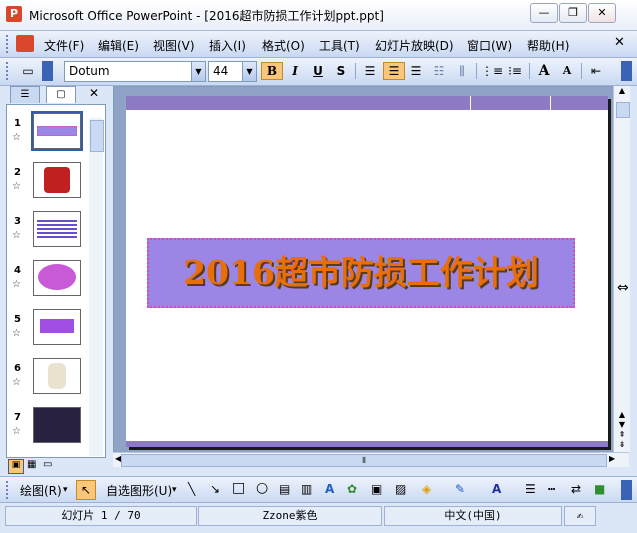 The width and height of the screenshot is (637, 533). I want to click on menu-insert: 插入(I), so click(227, 45).